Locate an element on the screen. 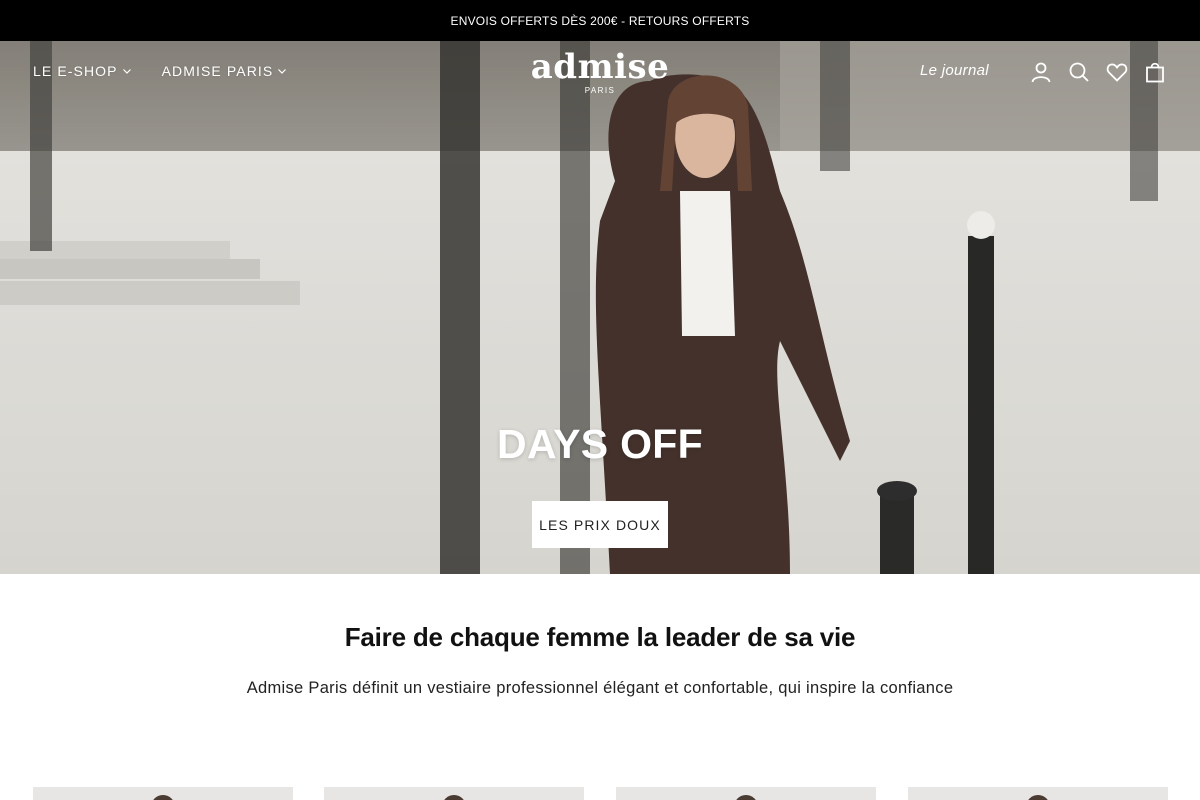 The width and height of the screenshot is (1200, 800). nav-eshop: LE E-SHOP is located at coordinates (82, 71).